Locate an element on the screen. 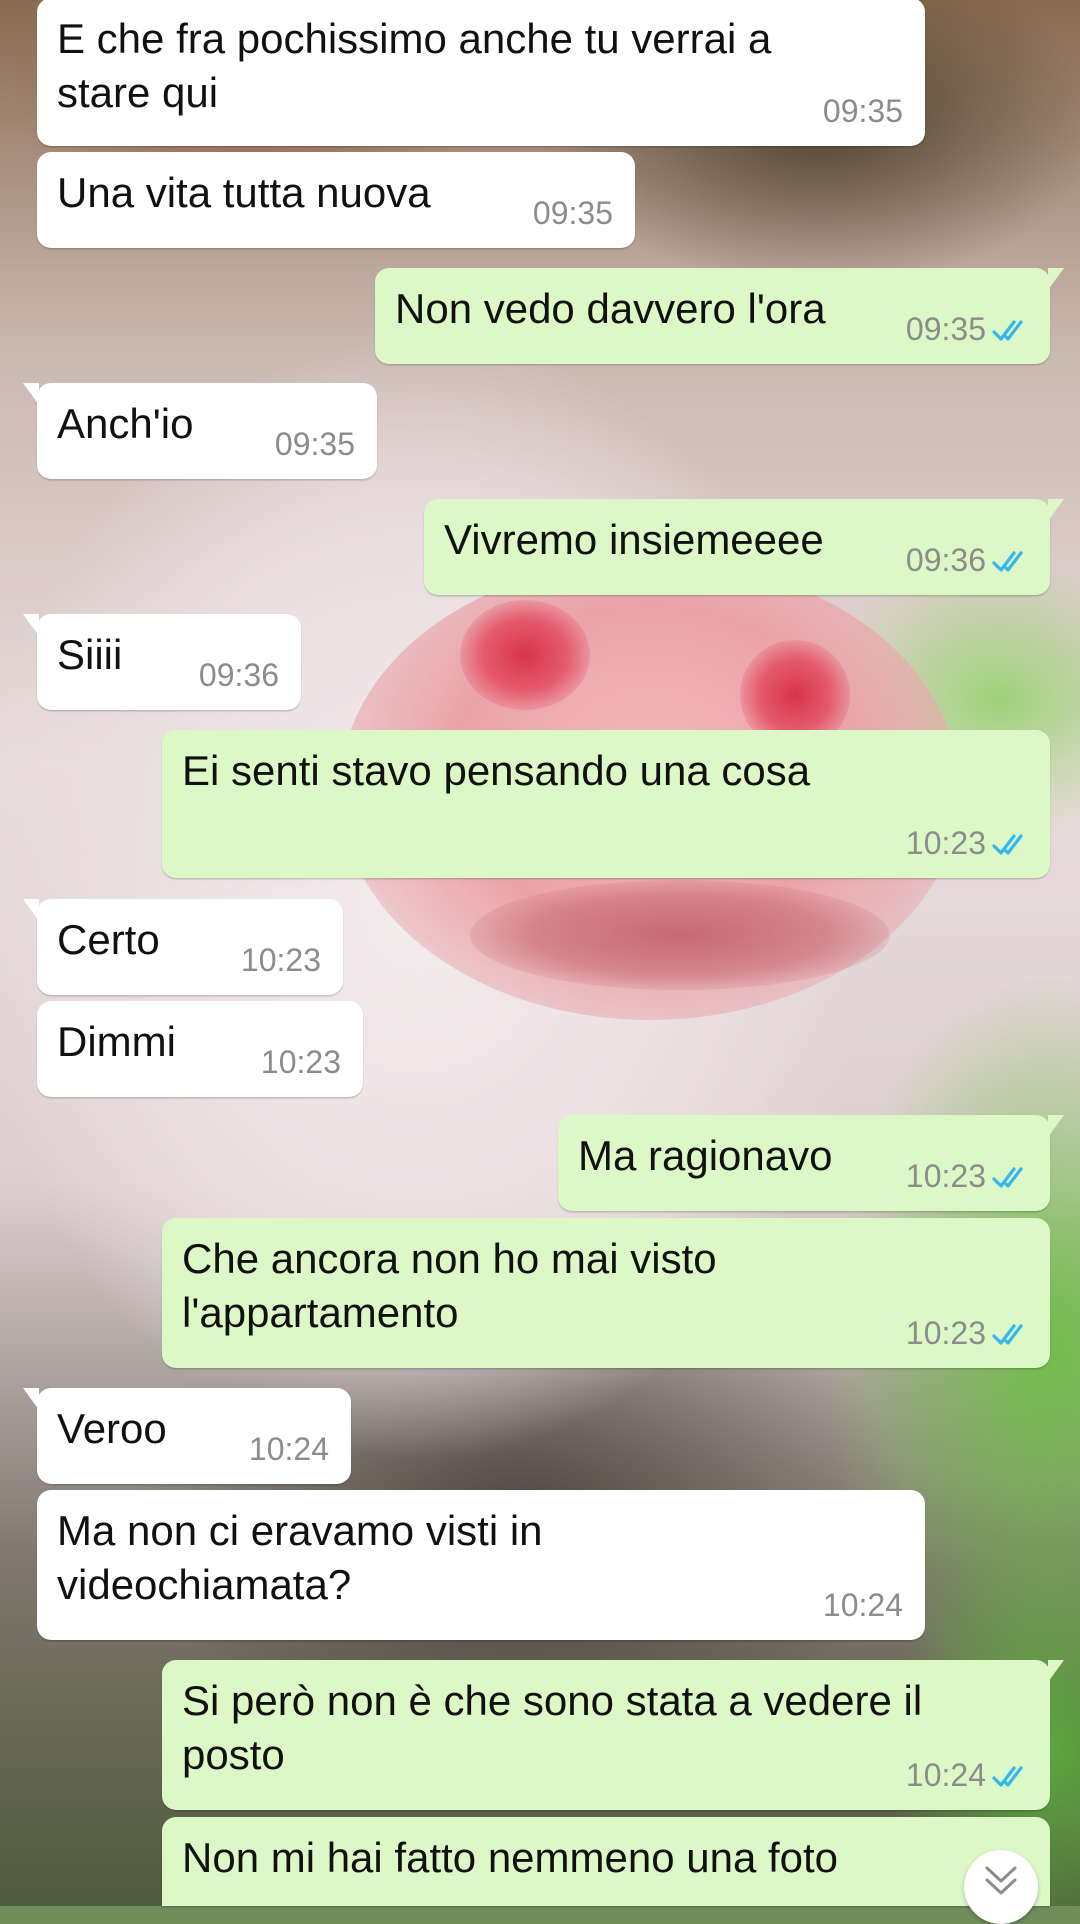 This screenshot has width=1080, height=1924. outgoing-message: Non mi hai fatto nemmeno una foto is located at coordinates (606, 1861).